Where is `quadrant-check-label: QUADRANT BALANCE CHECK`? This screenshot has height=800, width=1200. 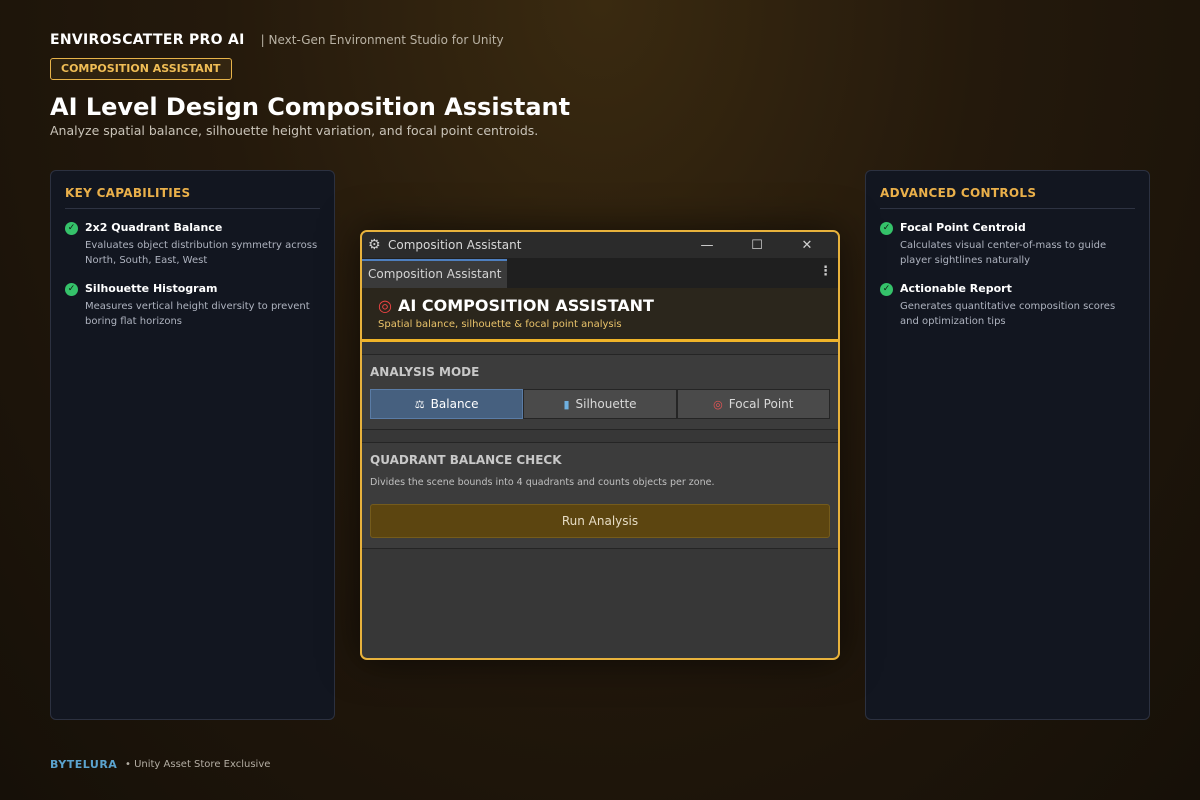 quadrant-check-label: QUADRANT BALANCE CHECK is located at coordinates (466, 460).